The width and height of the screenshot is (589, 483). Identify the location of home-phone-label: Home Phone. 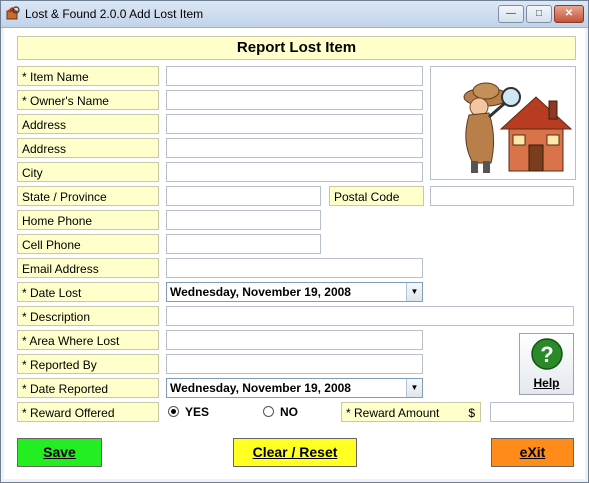
(88, 220).